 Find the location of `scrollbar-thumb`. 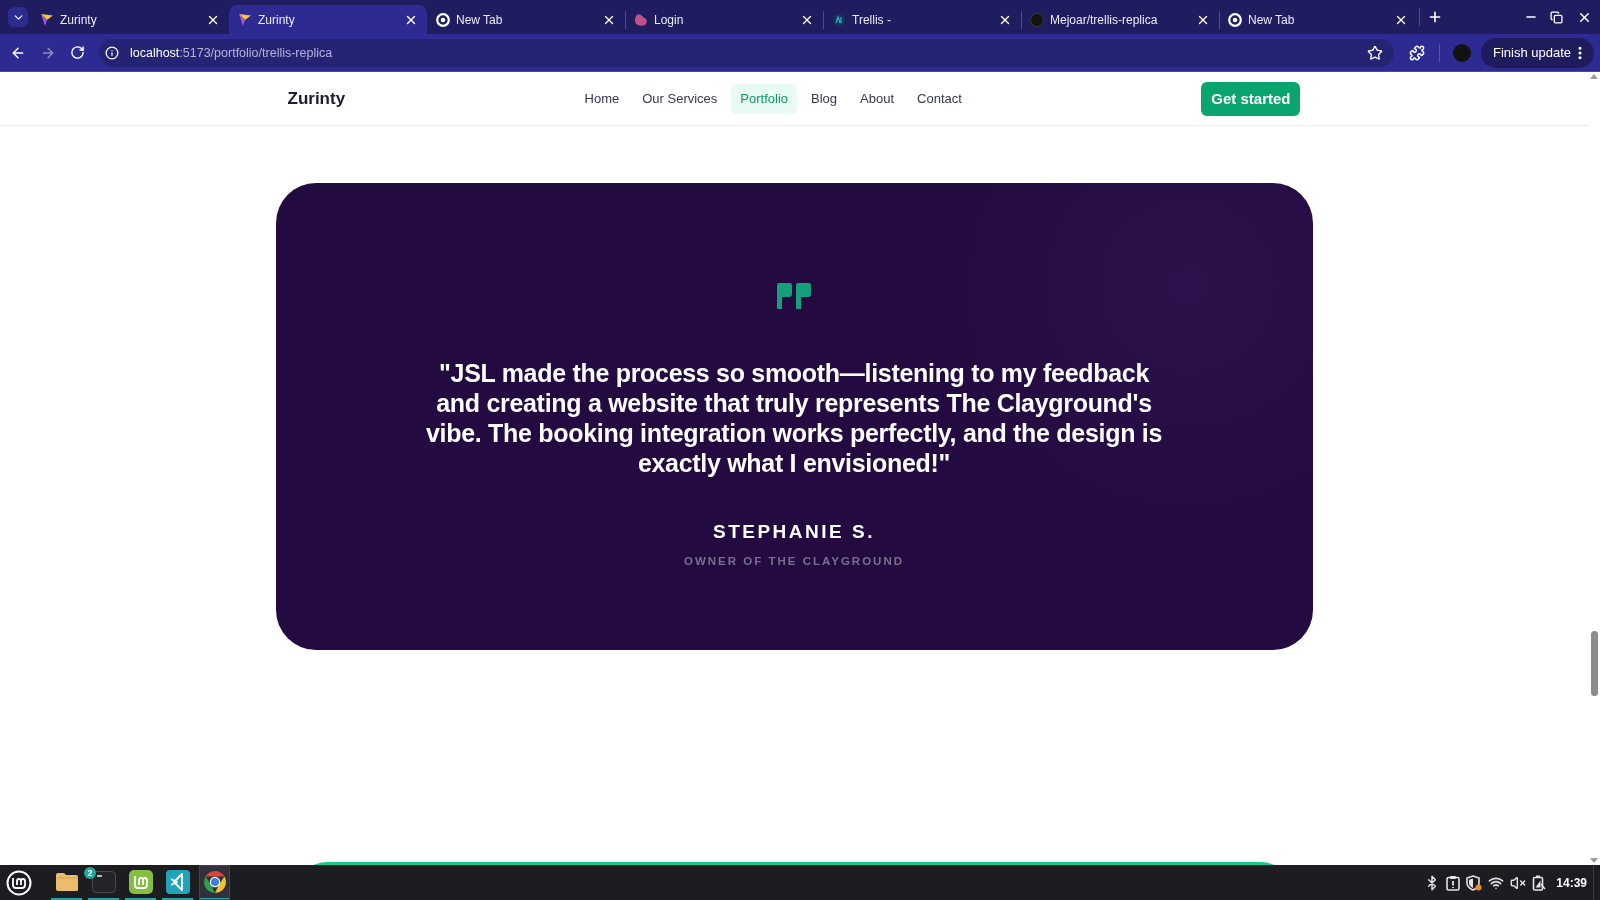

scrollbar-thumb is located at coordinates (1594, 663).